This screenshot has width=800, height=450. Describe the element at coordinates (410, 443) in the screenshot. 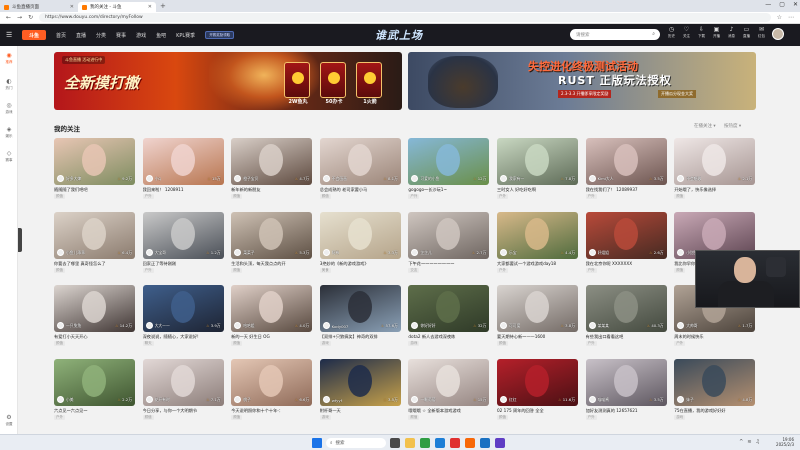

I see `file-explorer-icon` at that location.